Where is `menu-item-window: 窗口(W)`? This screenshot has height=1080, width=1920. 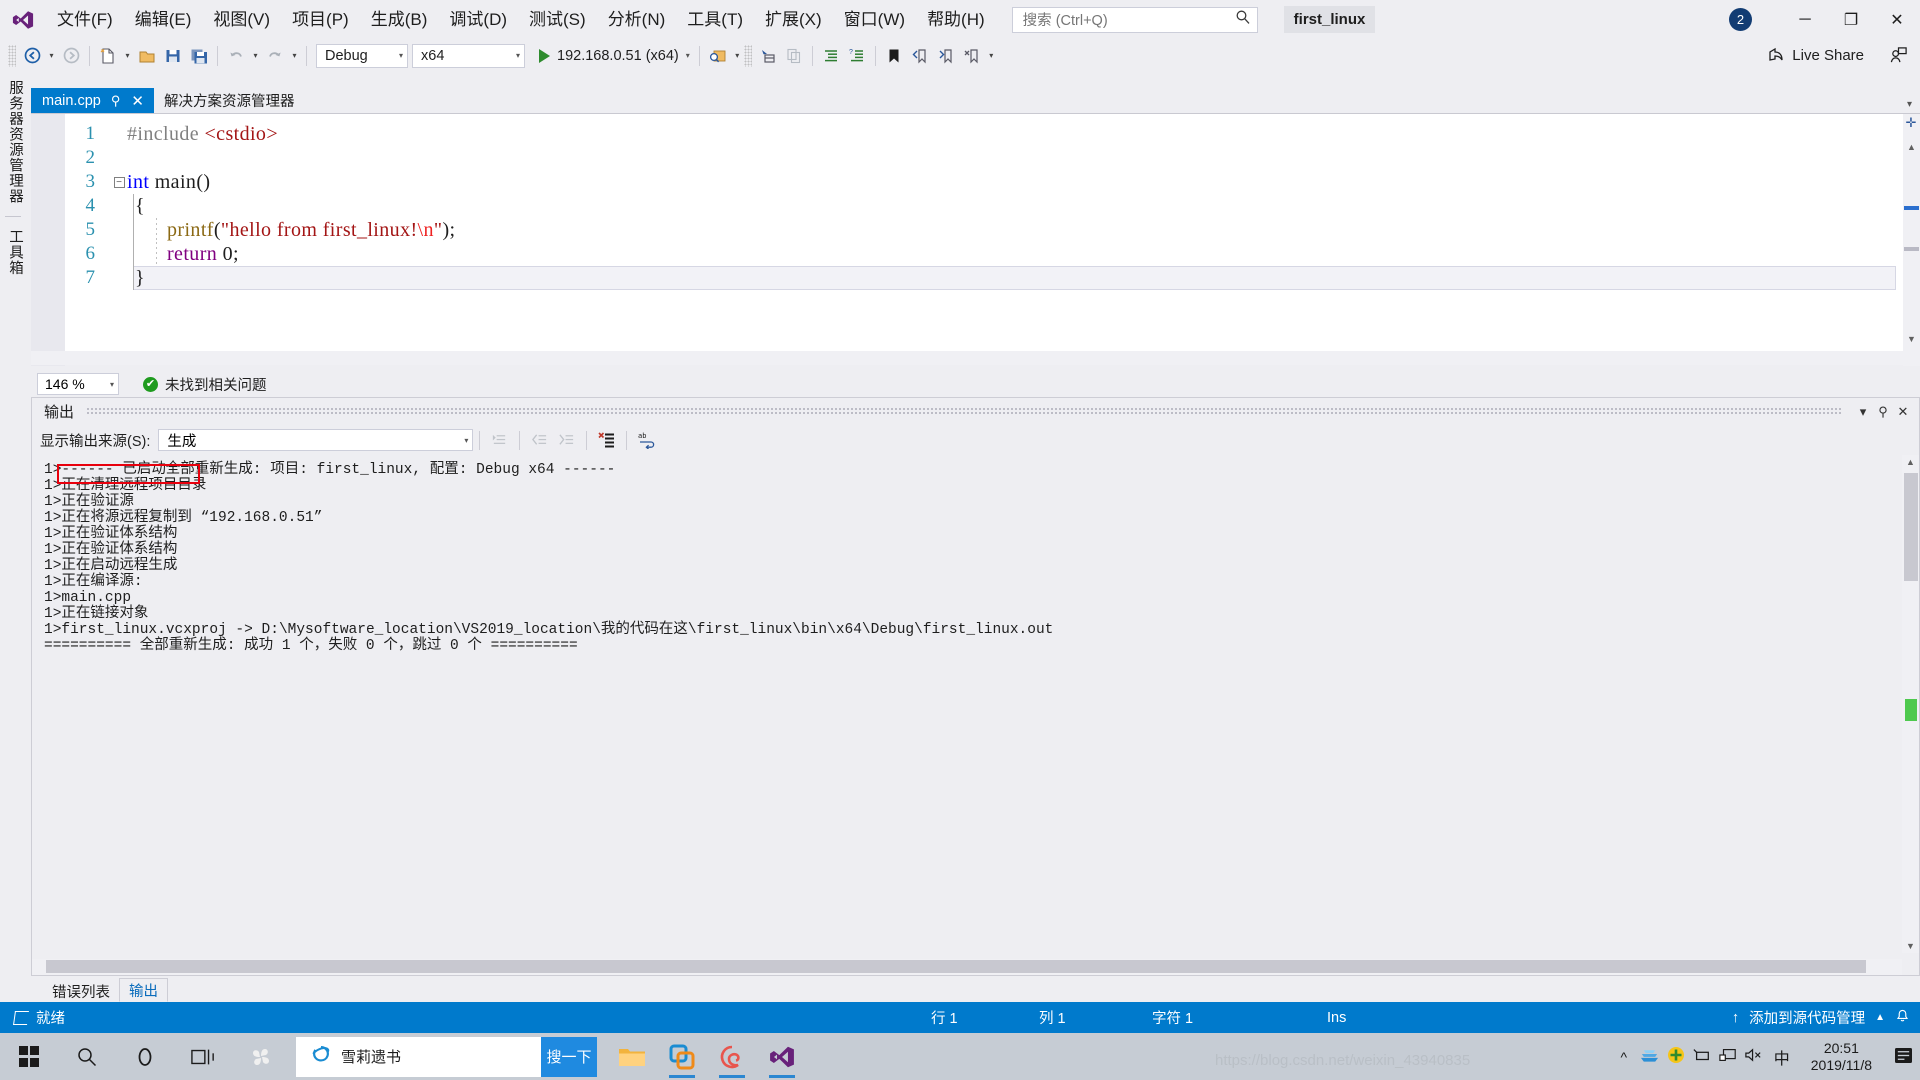 menu-item-window: 窗口(W) is located at coordinates (874, 19).